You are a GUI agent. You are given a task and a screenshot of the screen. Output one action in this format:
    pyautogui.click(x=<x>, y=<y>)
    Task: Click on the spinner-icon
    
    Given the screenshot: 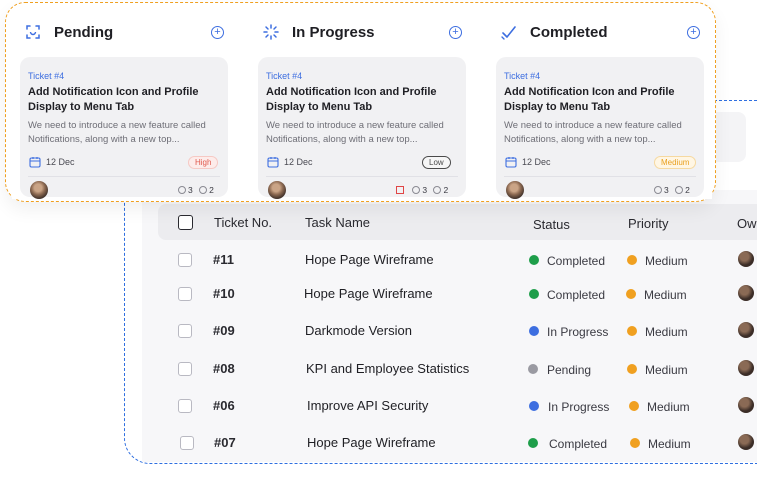 What is the action you would take?
    pyautogui.click(x=271, y=32)
    